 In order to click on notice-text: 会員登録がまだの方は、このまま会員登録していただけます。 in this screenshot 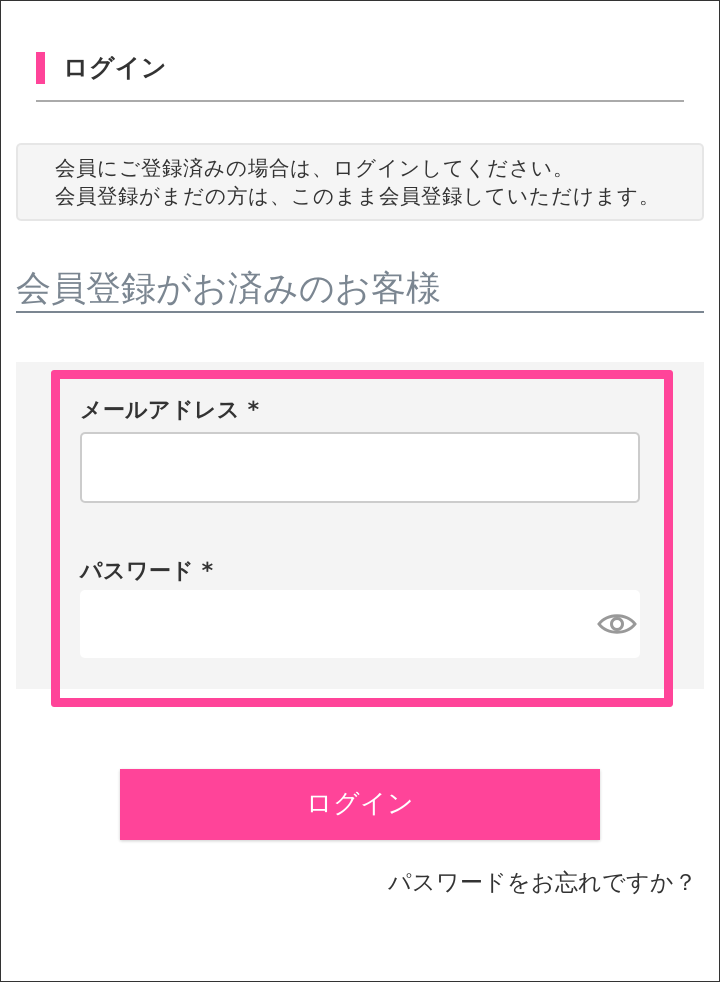, I will do `click(358, 196)`.